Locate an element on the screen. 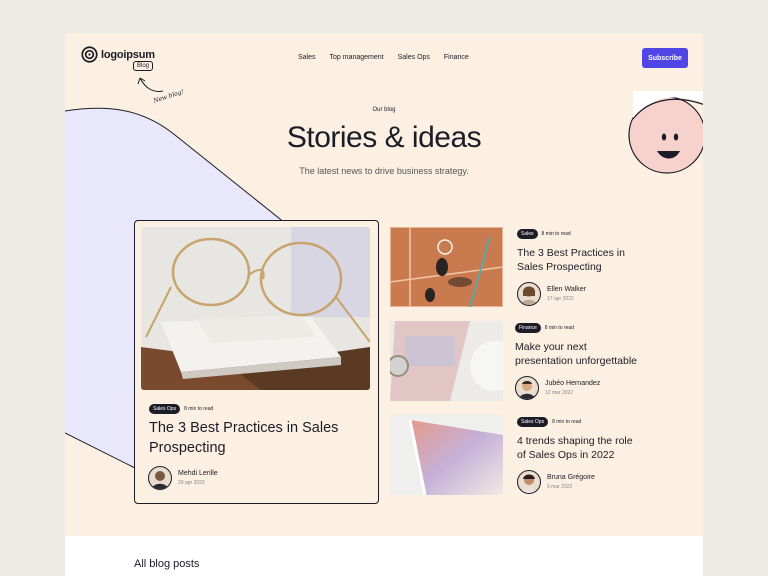 This screenshot has height=576, width=768. category-badge: Finance is located at coordinates (528, 328).